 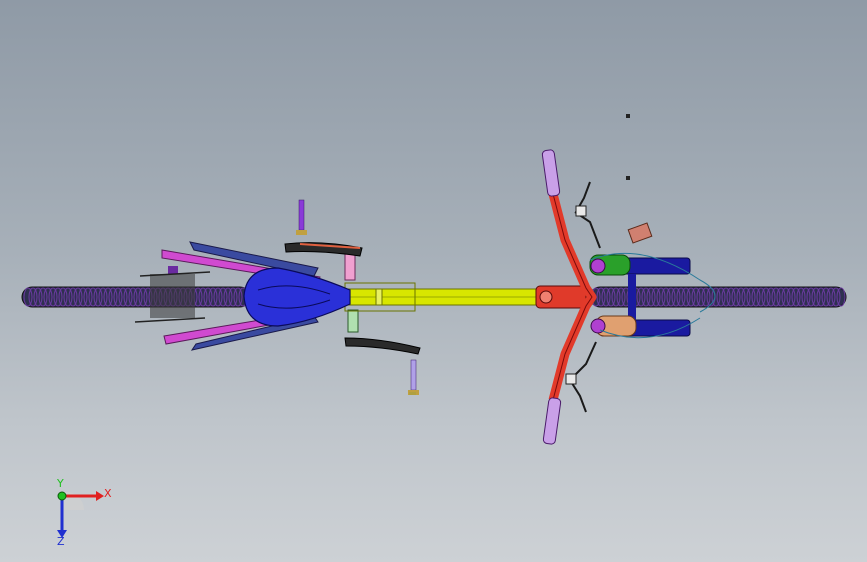 What do you see at coordinates (561, 297) in the screenshot?
I see `stem` at bounding box center [561, 297].